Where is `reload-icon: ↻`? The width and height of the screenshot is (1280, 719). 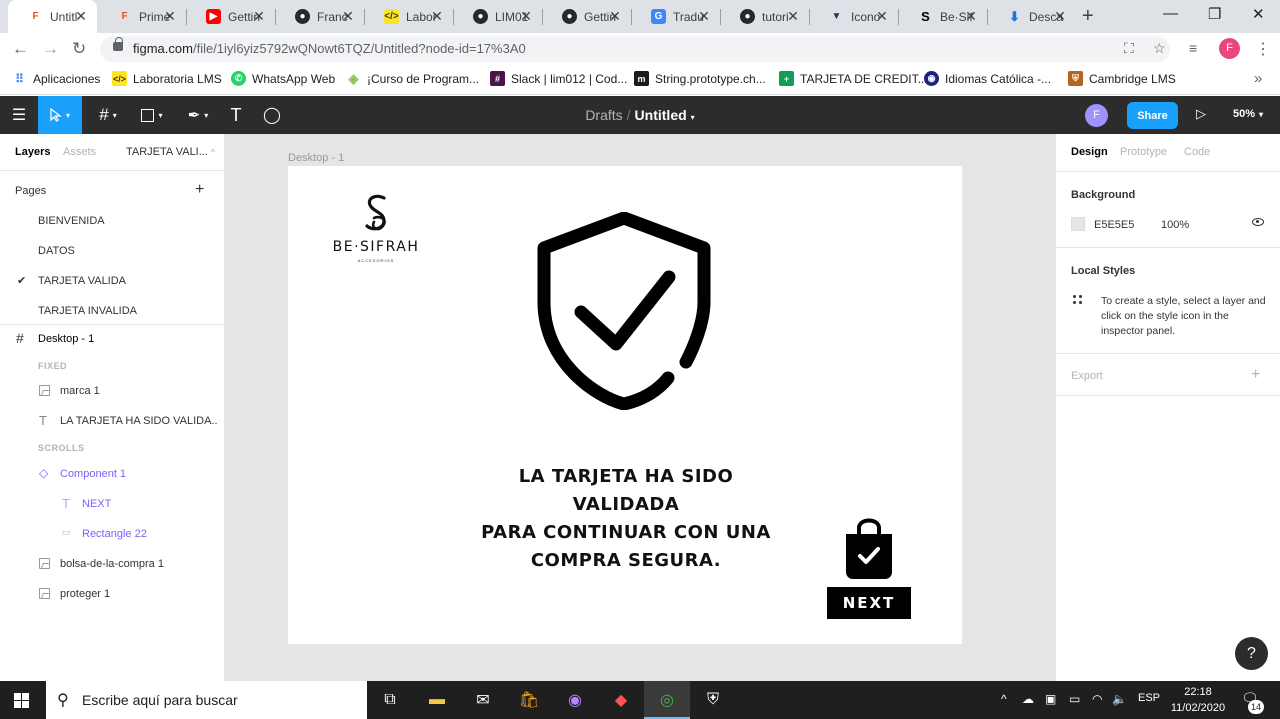
reload-icon: ↻ is located at coordinates (79, 49).